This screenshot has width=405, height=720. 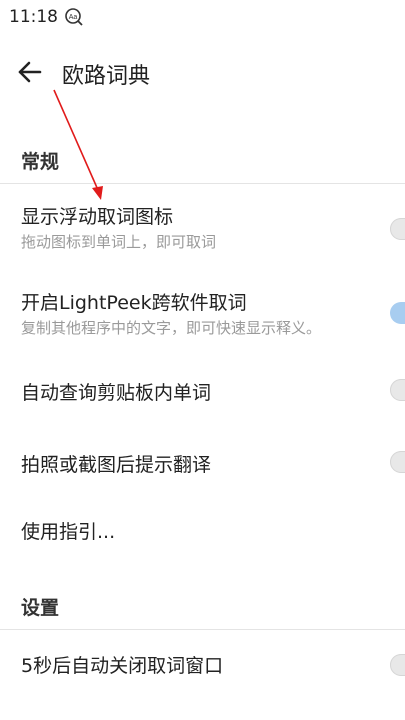 What do you see at coordinates (202, 73) in the screenshot?
I see `app-bar: 欧路词典` at bounding box center [202, 73].